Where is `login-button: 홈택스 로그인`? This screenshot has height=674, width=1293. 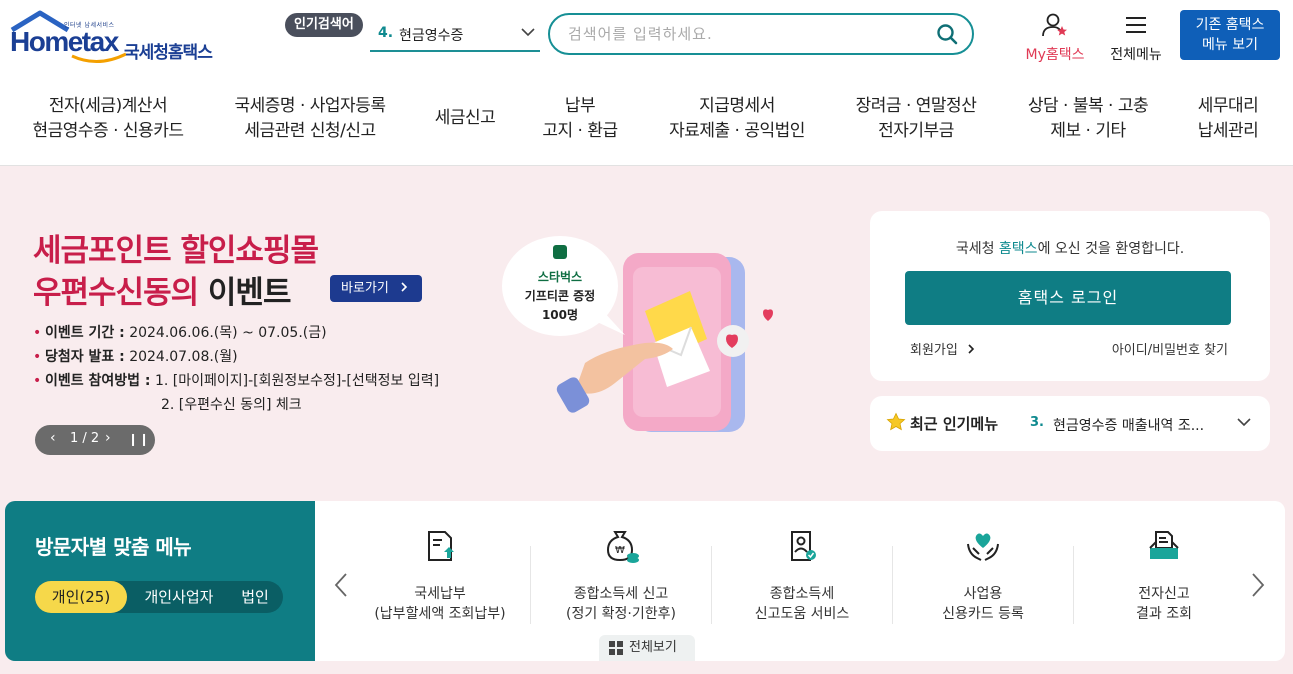 login-button: 홈택스 로그인 is located at coordinates (1068, 298).